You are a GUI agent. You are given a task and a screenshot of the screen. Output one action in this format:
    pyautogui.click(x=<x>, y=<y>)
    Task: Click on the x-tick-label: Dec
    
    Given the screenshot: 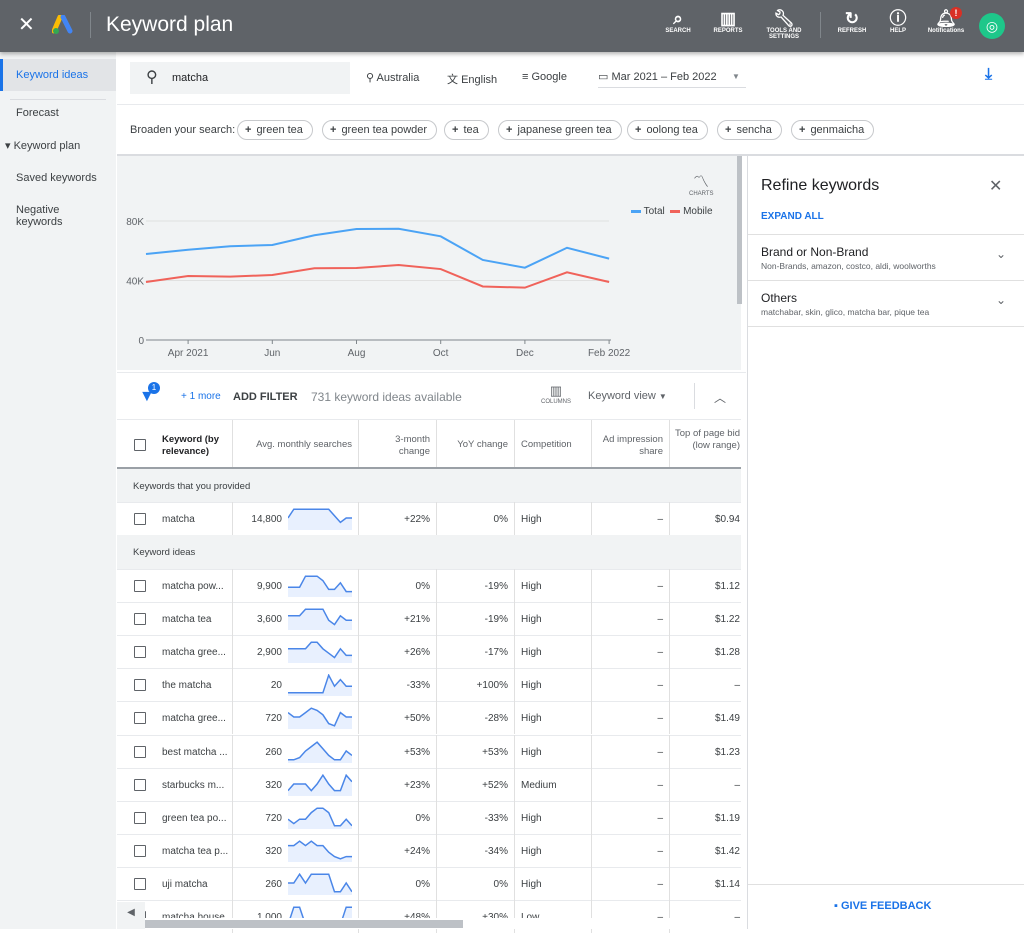 What is the action you would take?
    pyautogui.click(x=525, y=353)
    